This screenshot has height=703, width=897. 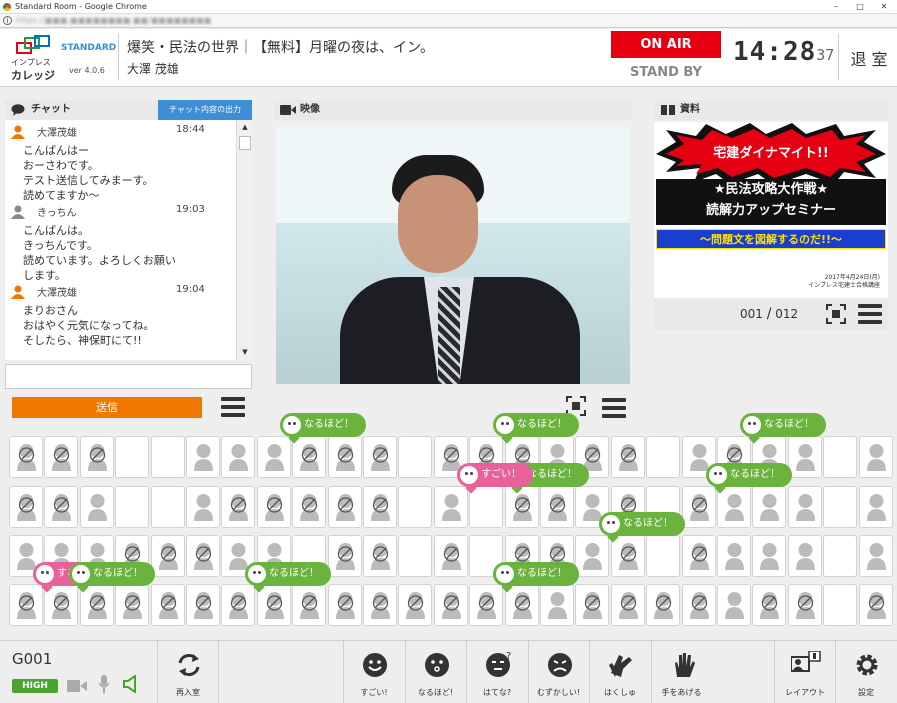 I want to click on quality-badge: HIGH, so click(x=35, y=686).